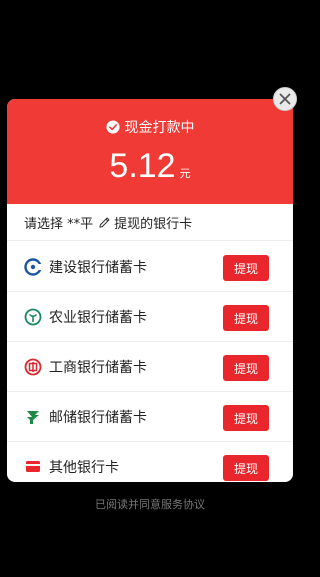 This screenshot has height=577, width=320. I want to click on bank-row-icbc: 工商银行储蓄卡 提现, so click(150, 367).